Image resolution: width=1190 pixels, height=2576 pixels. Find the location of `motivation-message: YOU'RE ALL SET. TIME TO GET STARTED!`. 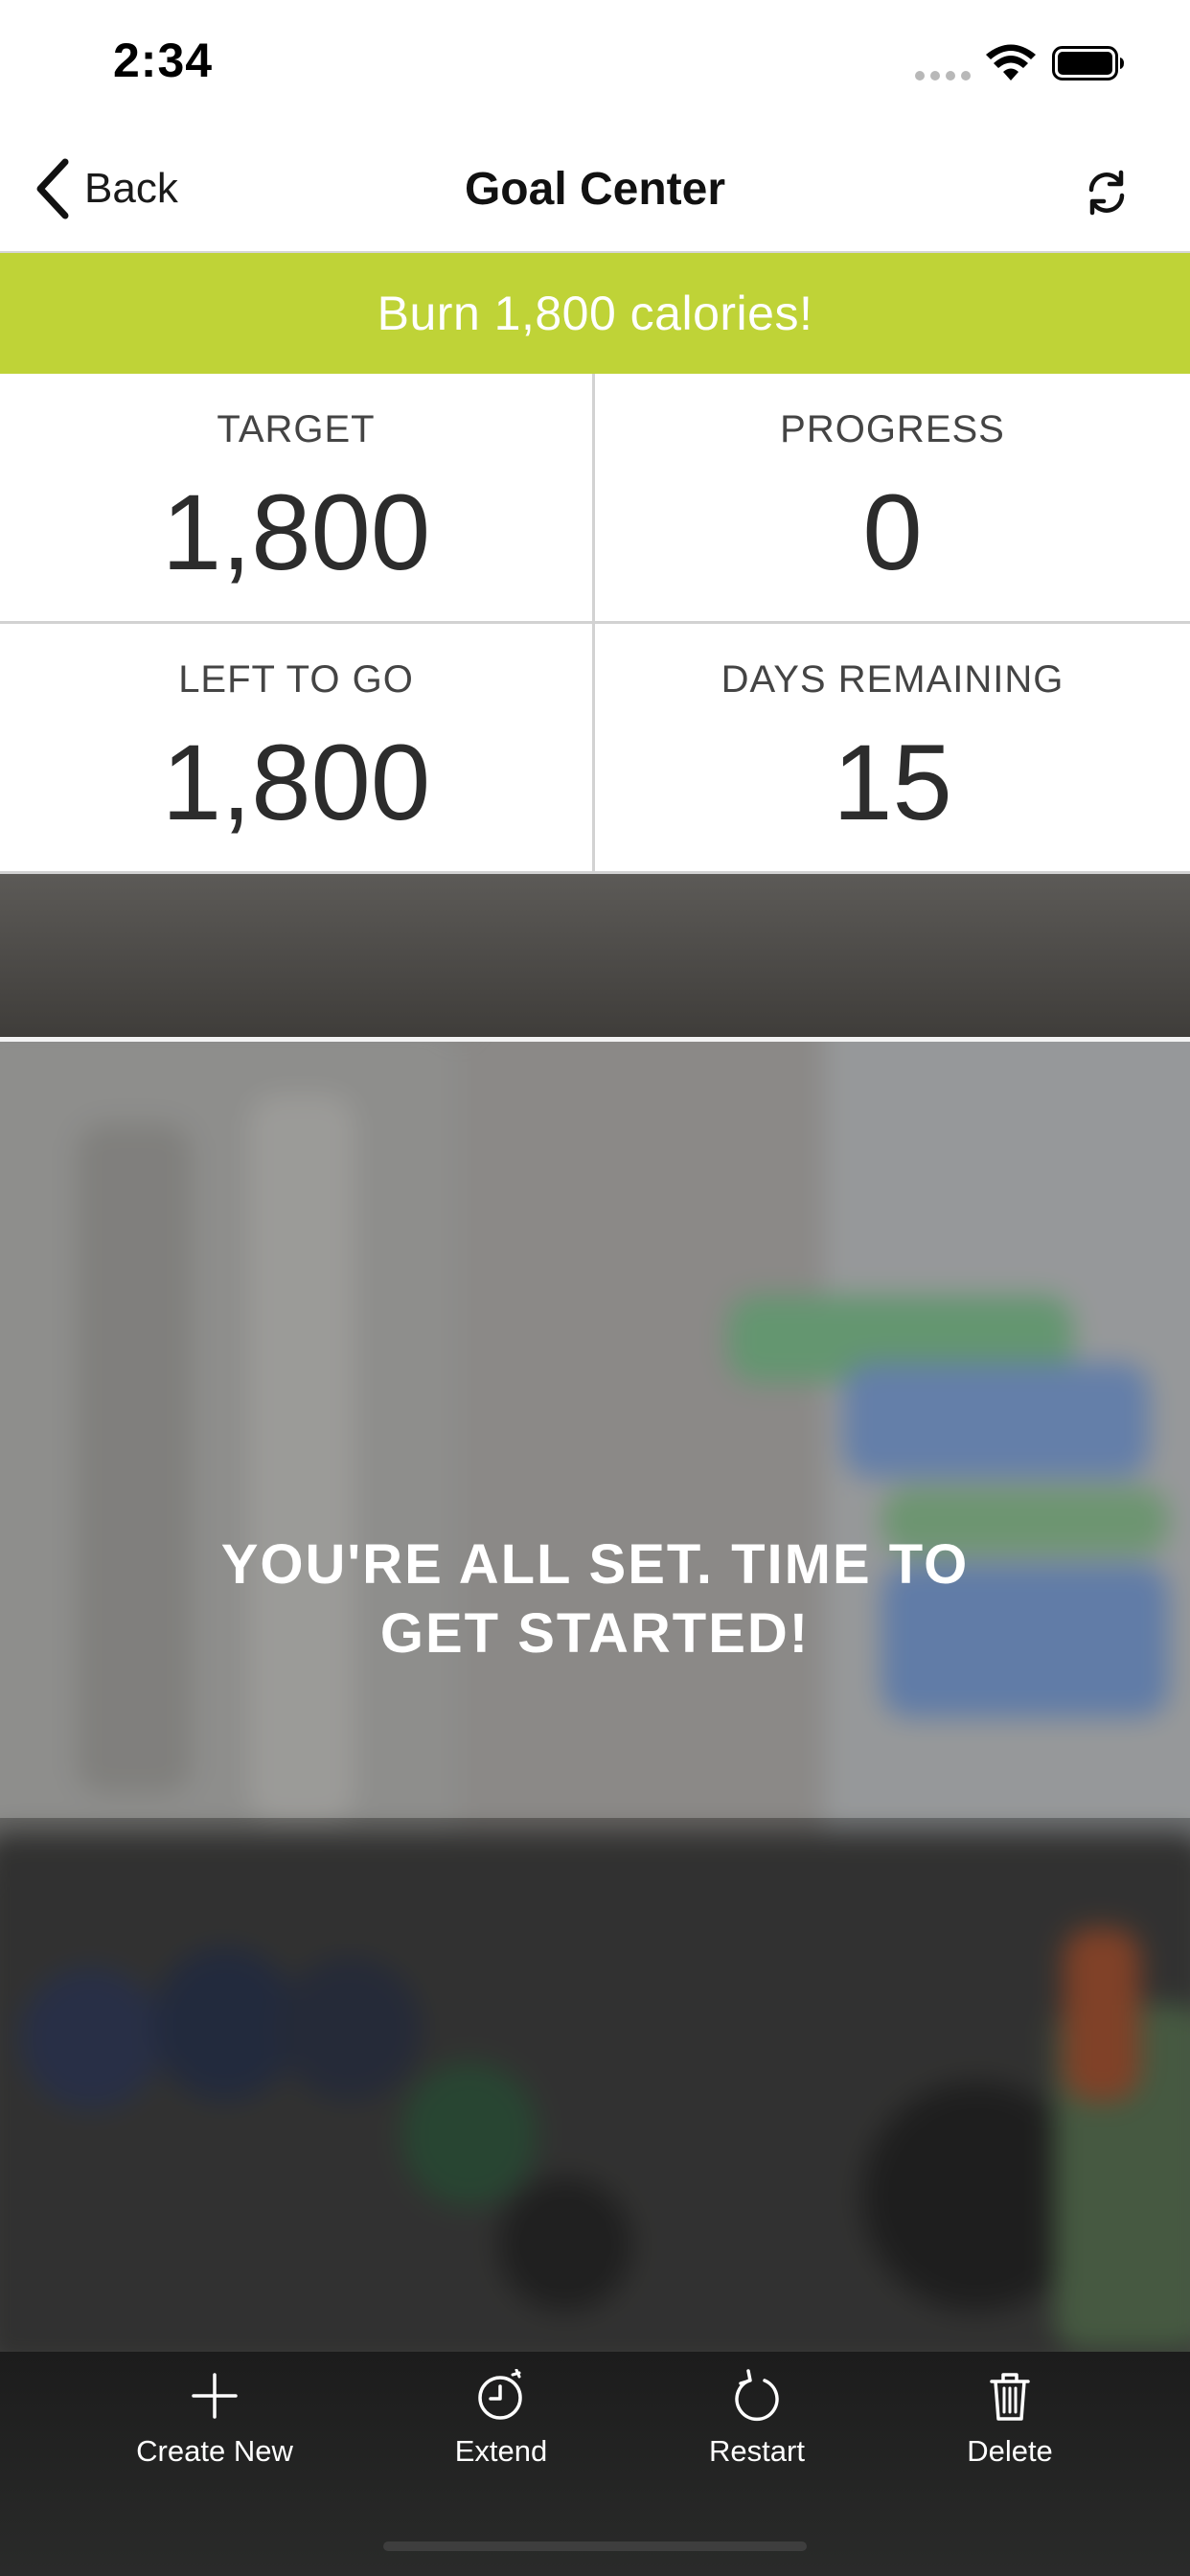

motivation-message: YOU'RE ALL SET. TIME TO GET STARTED! is located at coordinates (595, 1599).